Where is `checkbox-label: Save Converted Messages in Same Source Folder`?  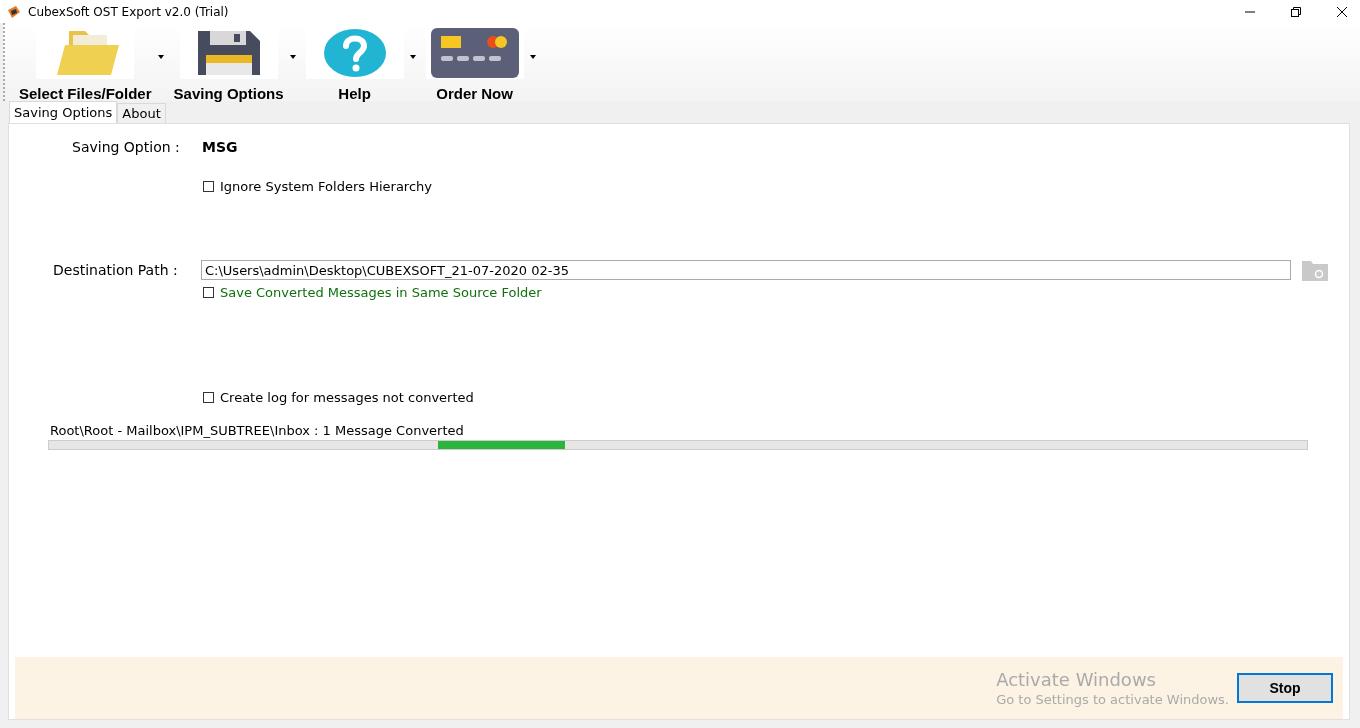 checkbox-label: Save Converted Messages in Same Source Folder is located at coordinates (381, 292).